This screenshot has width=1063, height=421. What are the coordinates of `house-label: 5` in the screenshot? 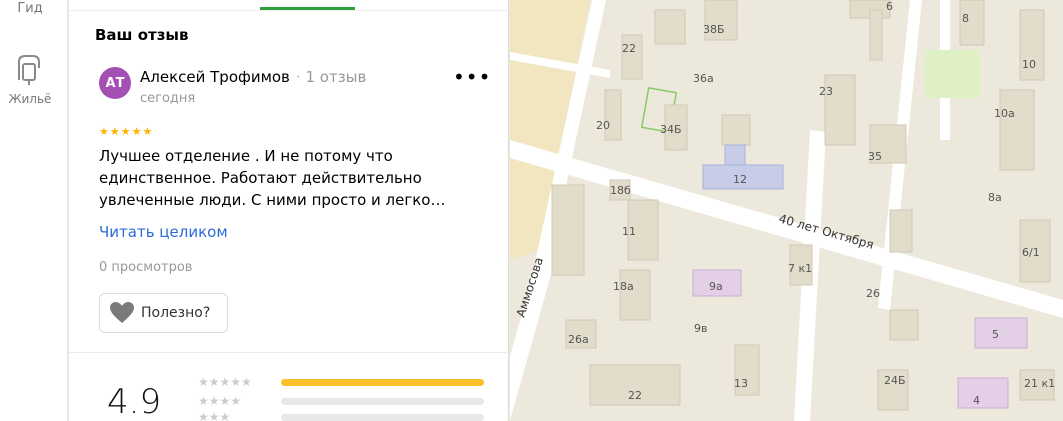 It's located at (995, 334).